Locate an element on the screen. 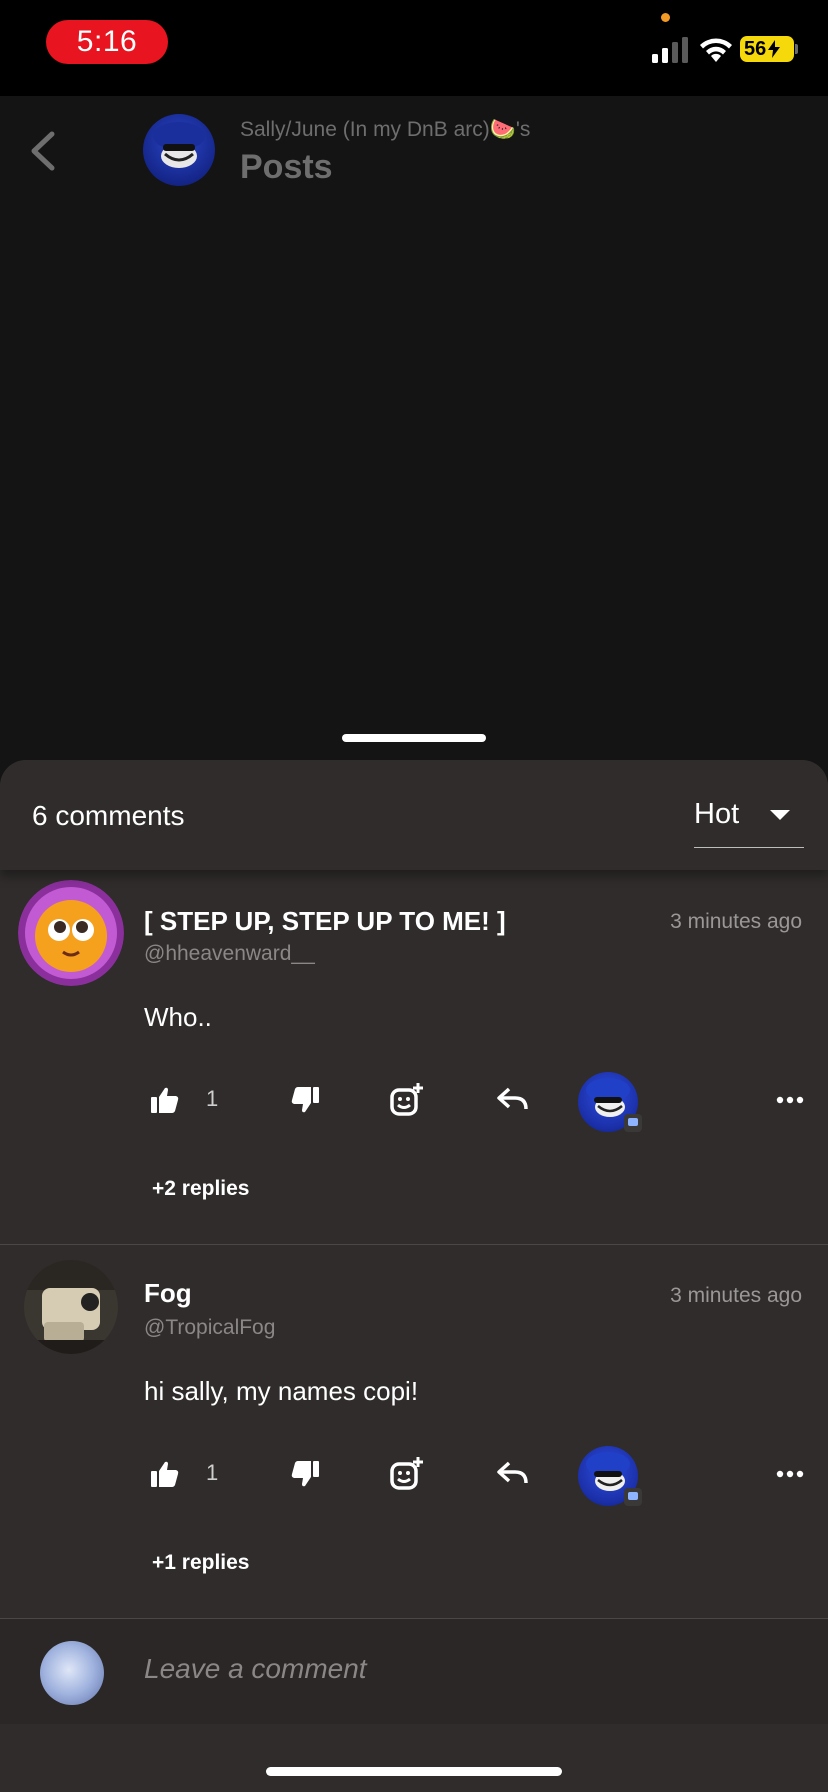  commenter-name: [ STEP UP, STEP UP TO ME! ] is located at coordinates (325, 921).